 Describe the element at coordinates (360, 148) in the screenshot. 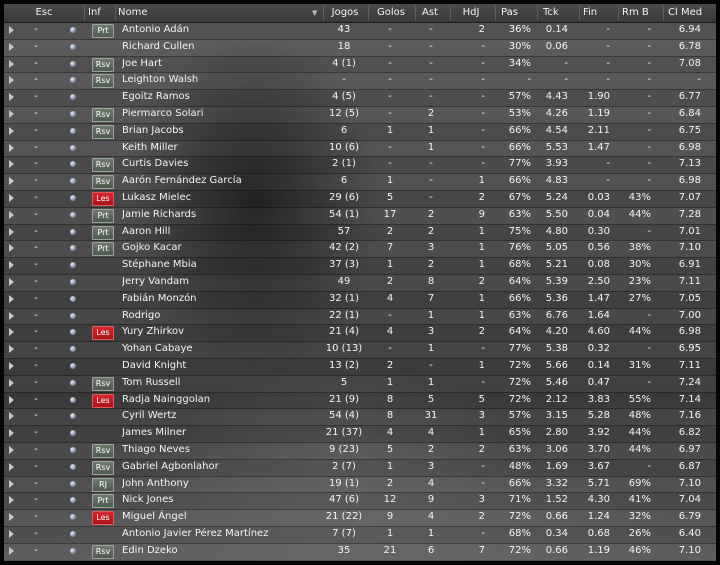

I see `table-row: - Keith Miller 10 (6) - 1 - 66% 5.53 1.47 - 6.98` at that location.